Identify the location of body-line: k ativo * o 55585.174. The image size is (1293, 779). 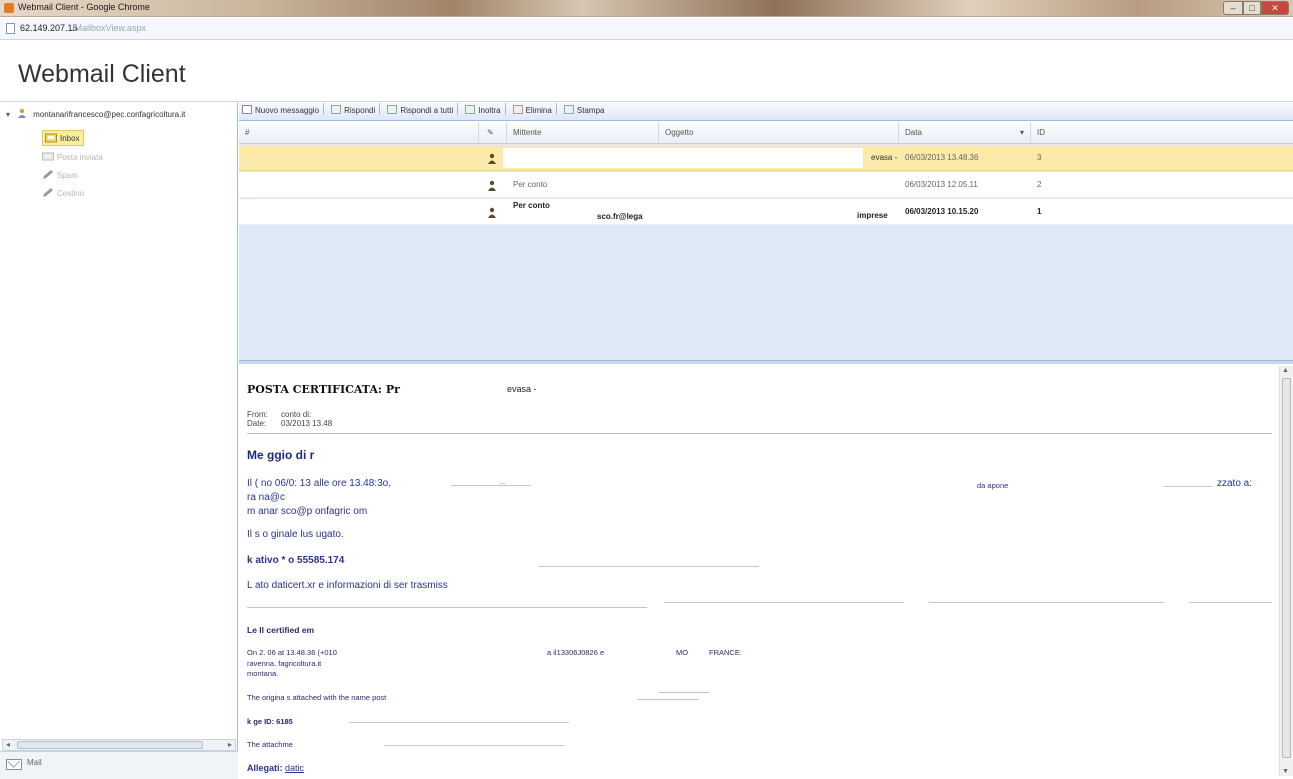
(296, 560).